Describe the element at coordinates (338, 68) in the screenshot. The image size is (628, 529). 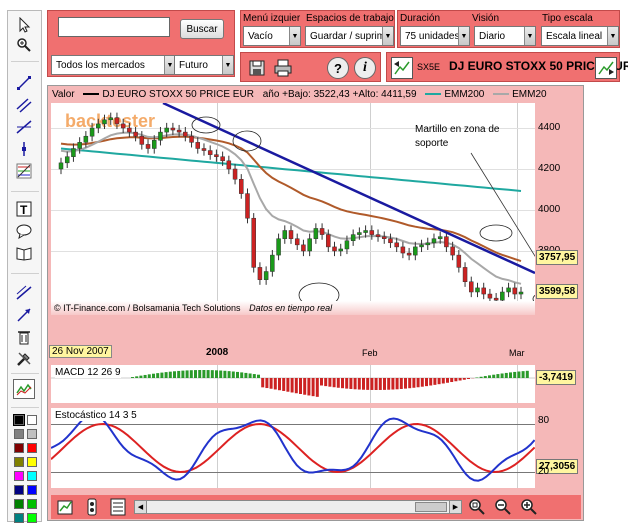
I see `help-icon: ?` at that location.